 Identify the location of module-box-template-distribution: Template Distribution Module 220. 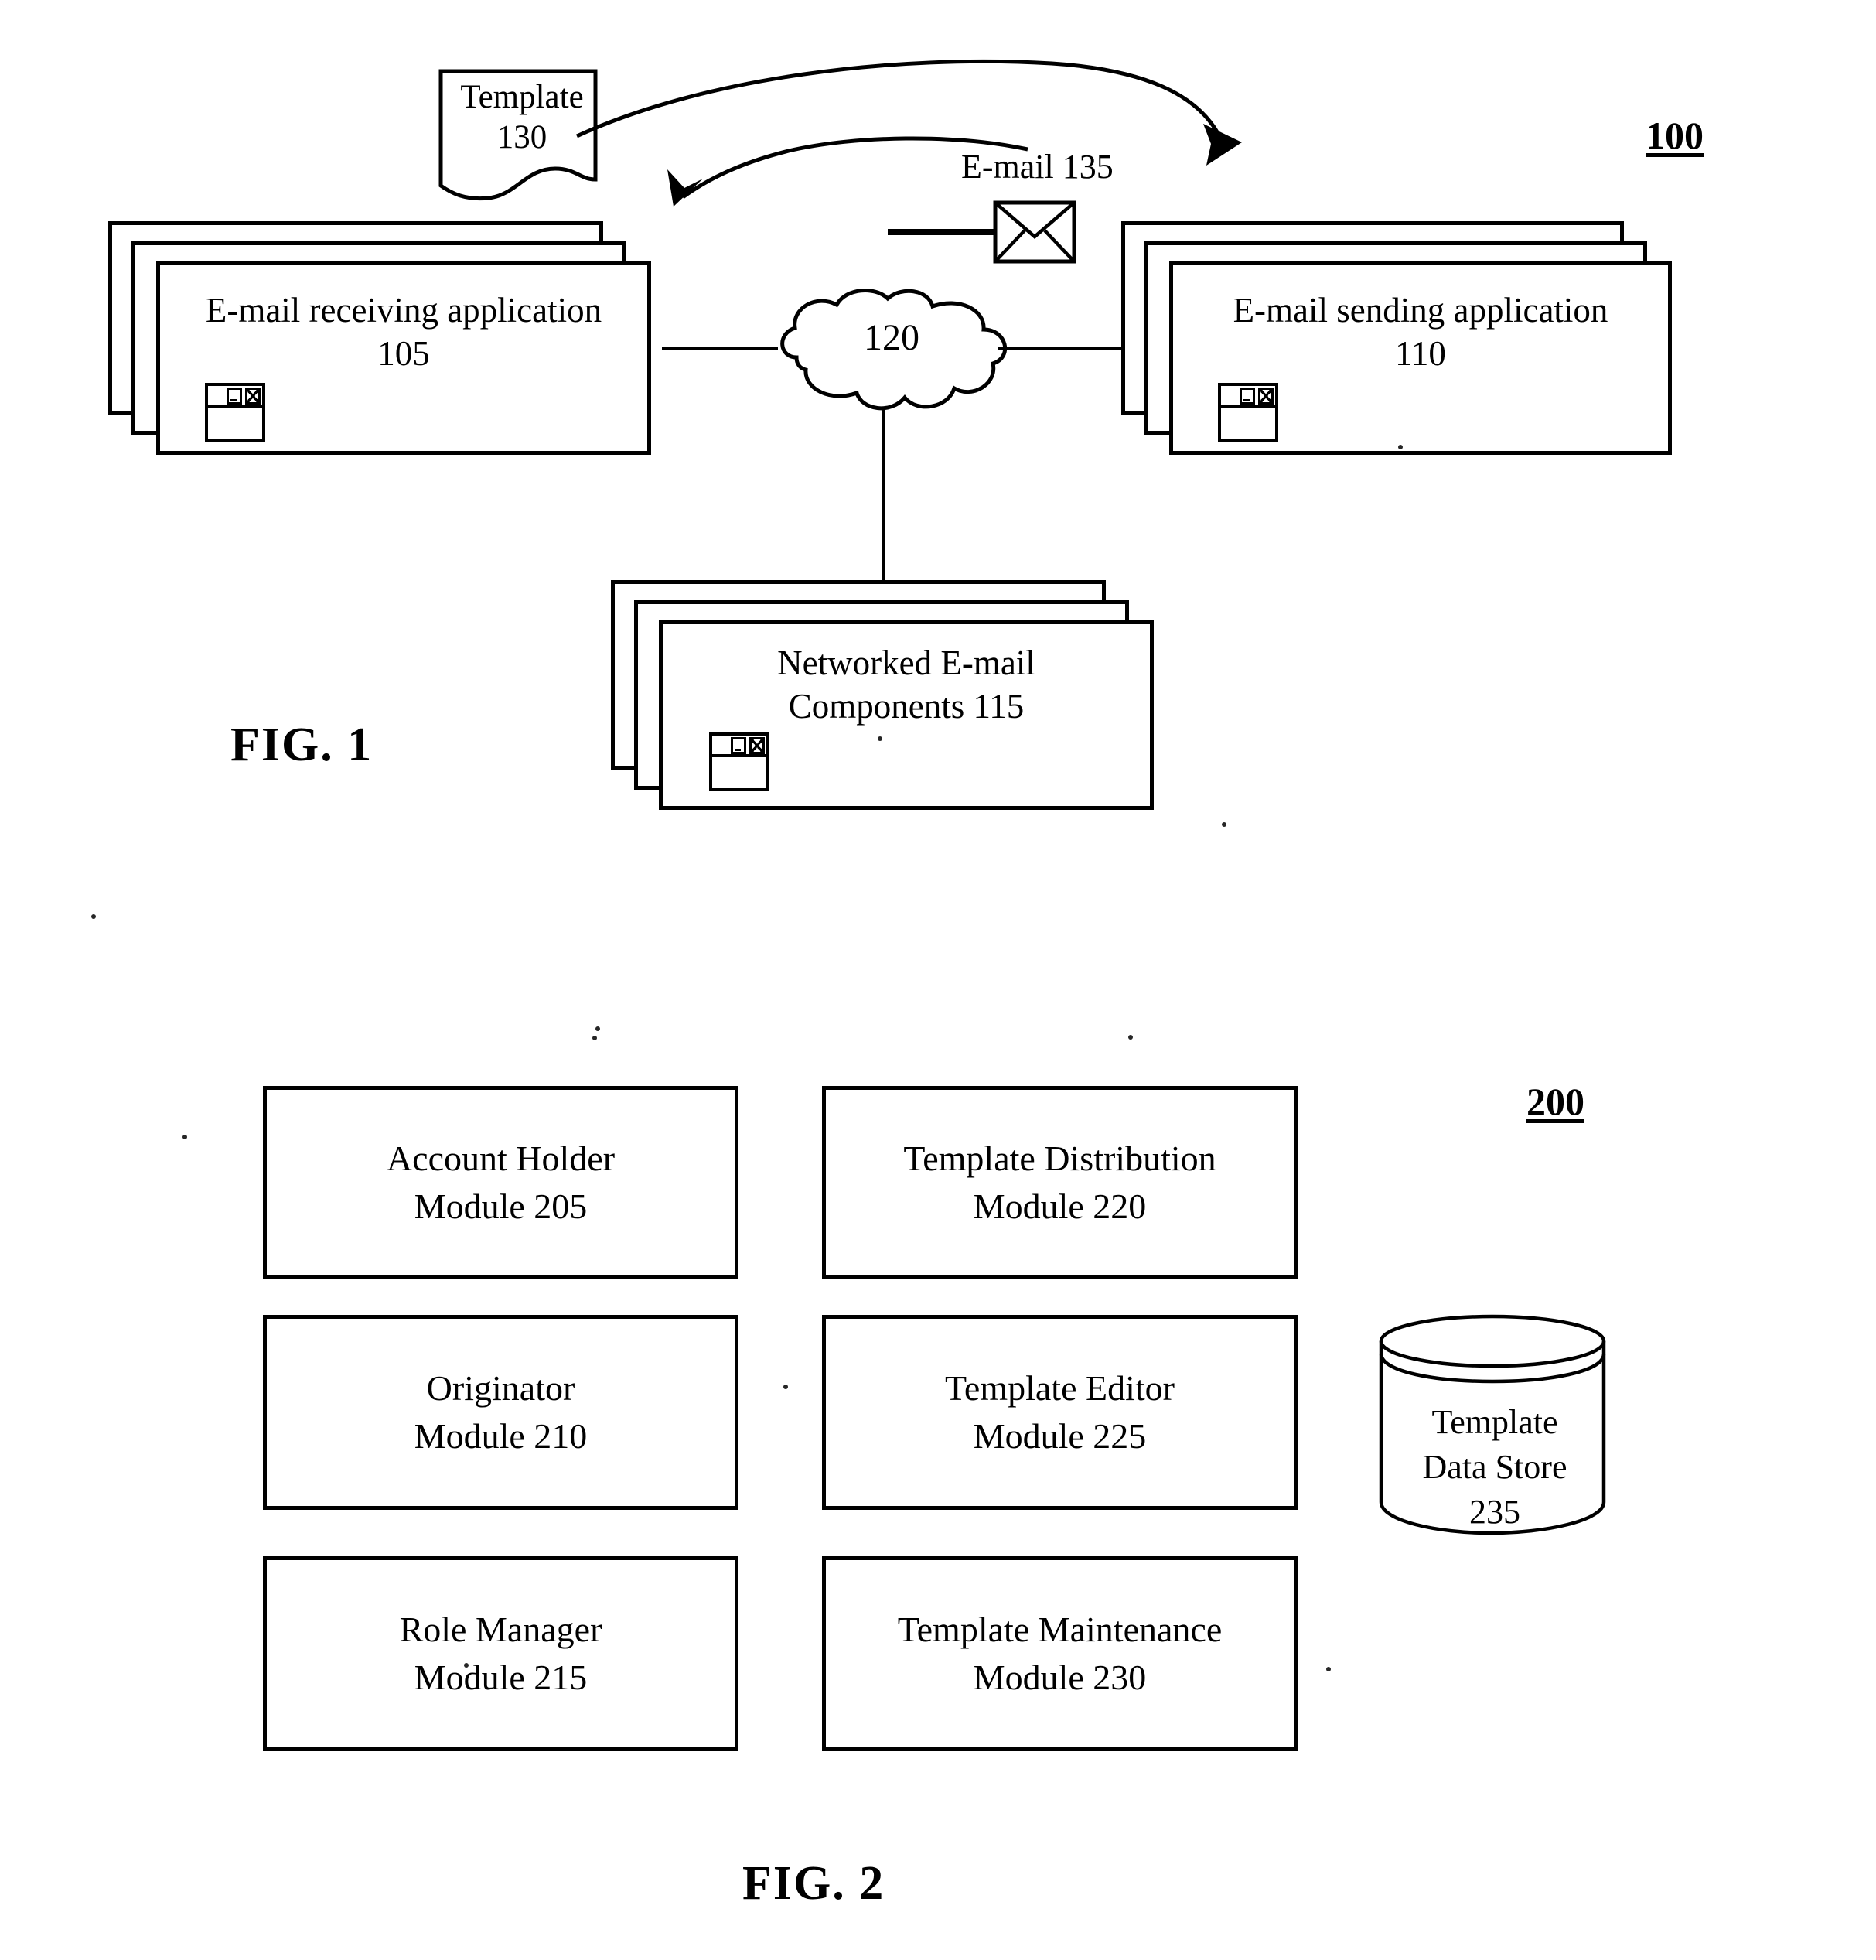
(1060, 1183).